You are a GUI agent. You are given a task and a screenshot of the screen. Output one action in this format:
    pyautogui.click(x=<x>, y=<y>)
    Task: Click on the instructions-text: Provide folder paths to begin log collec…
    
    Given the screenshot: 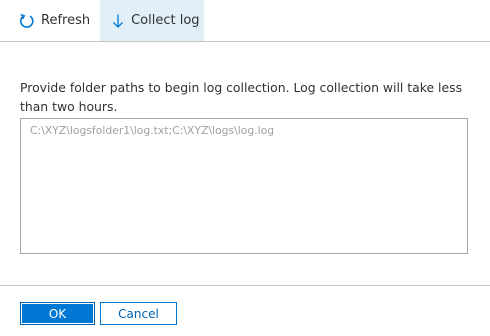 What is the action you would take?
    pyautogui.click(x=241, y=97)
    